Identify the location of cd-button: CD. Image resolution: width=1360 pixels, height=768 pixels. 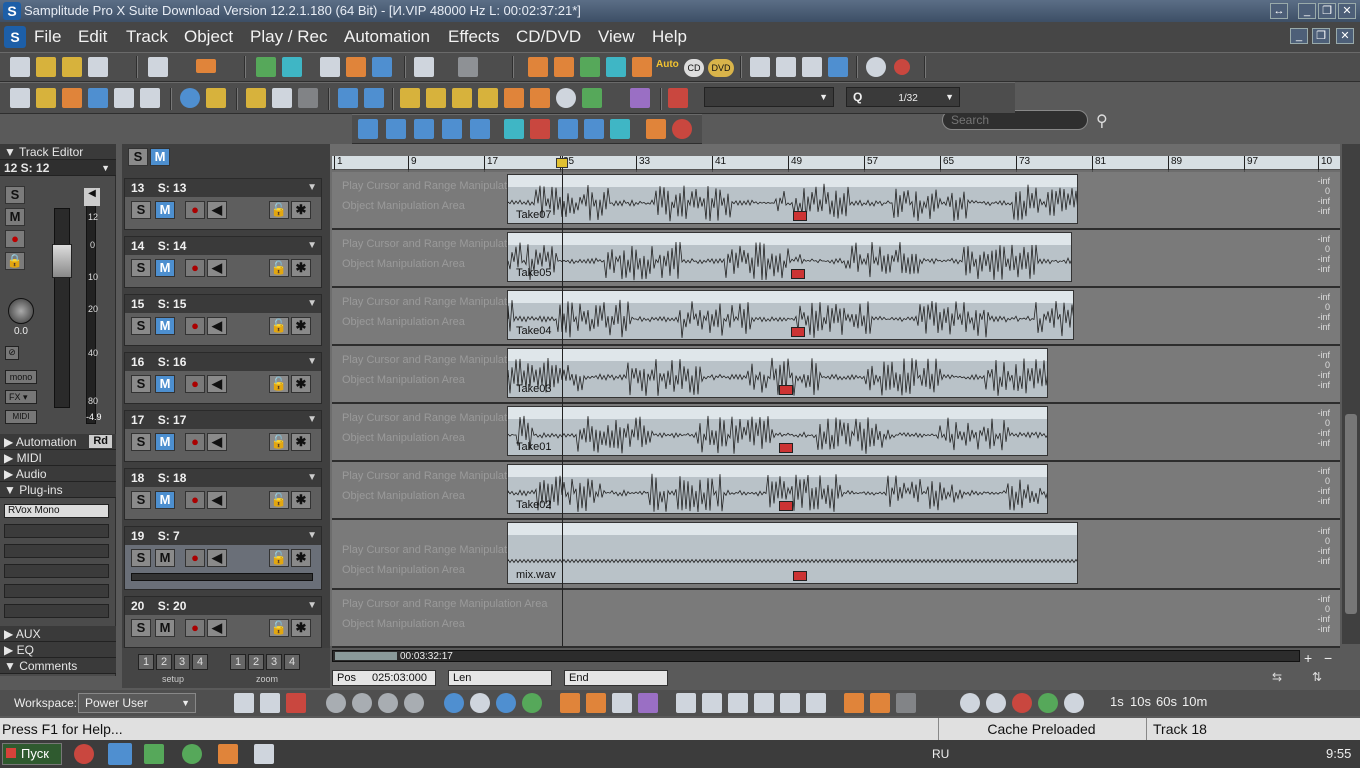
(694, 68).